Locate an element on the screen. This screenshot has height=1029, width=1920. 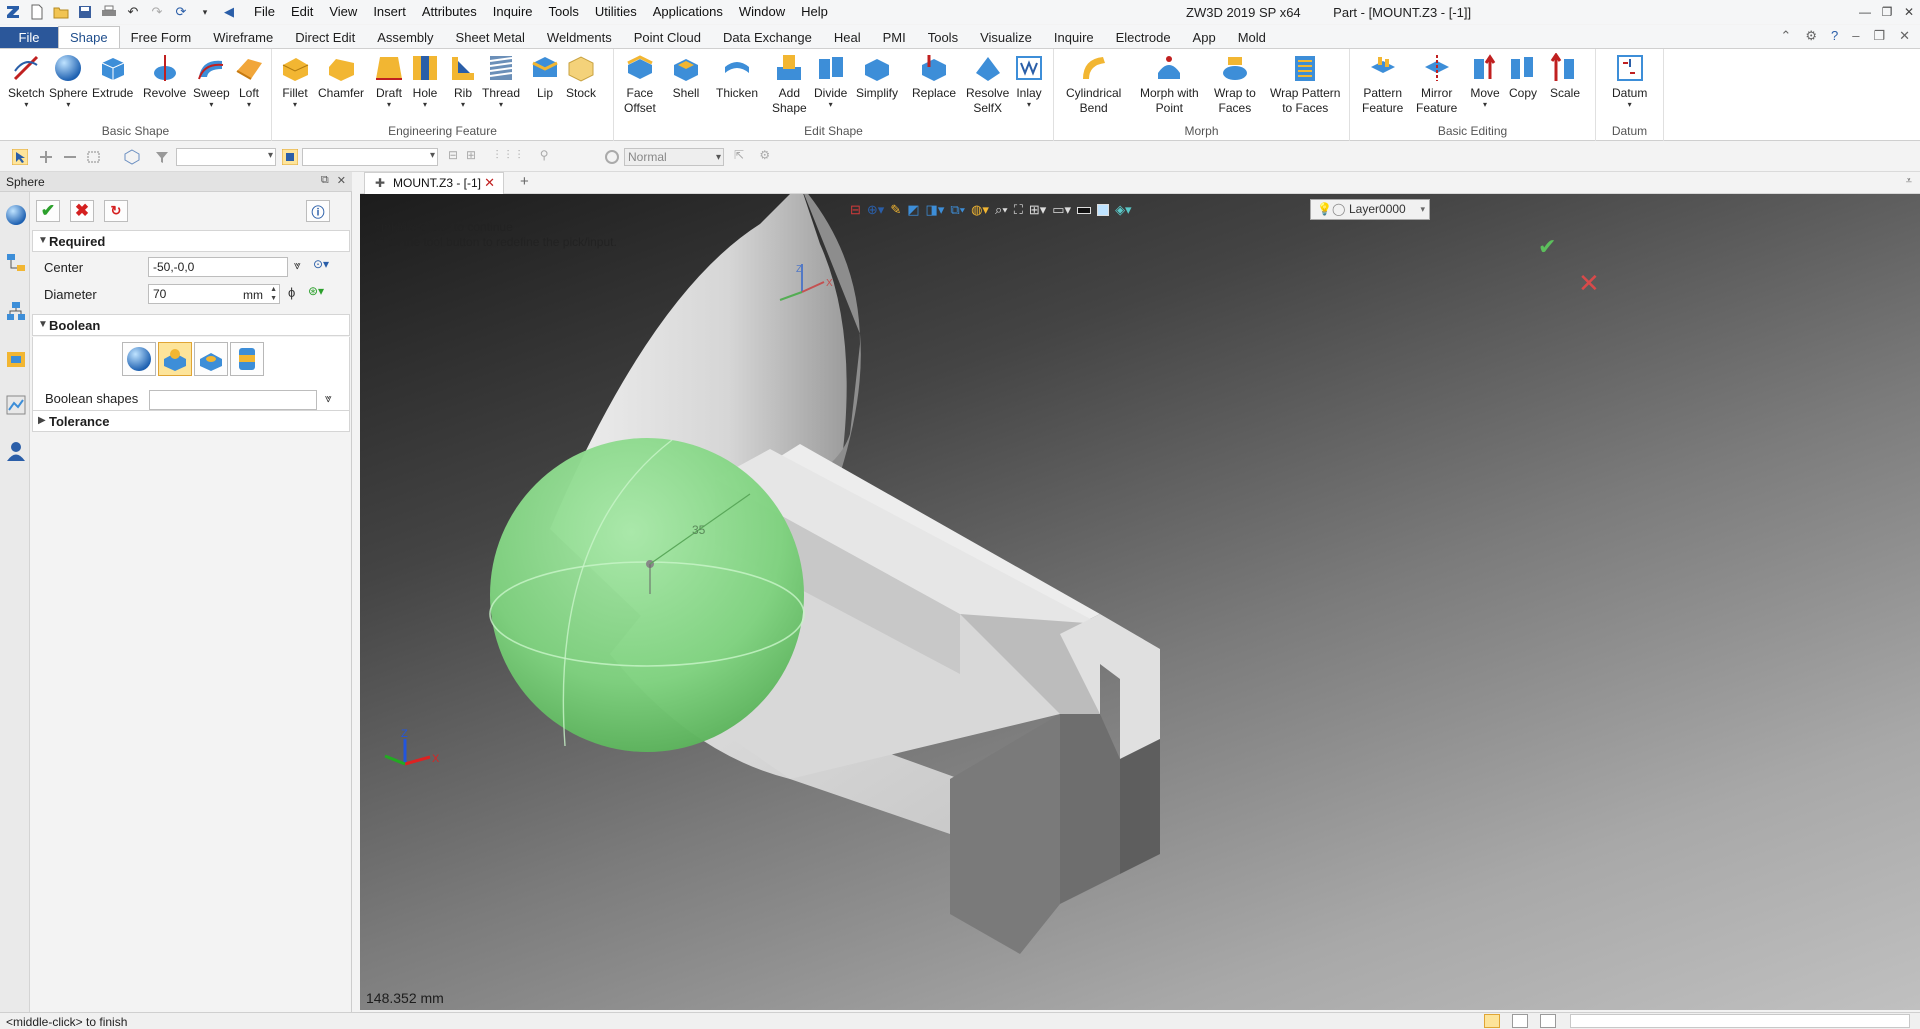
center-options-icon: ⩔ is located at coordinates (297, 265).